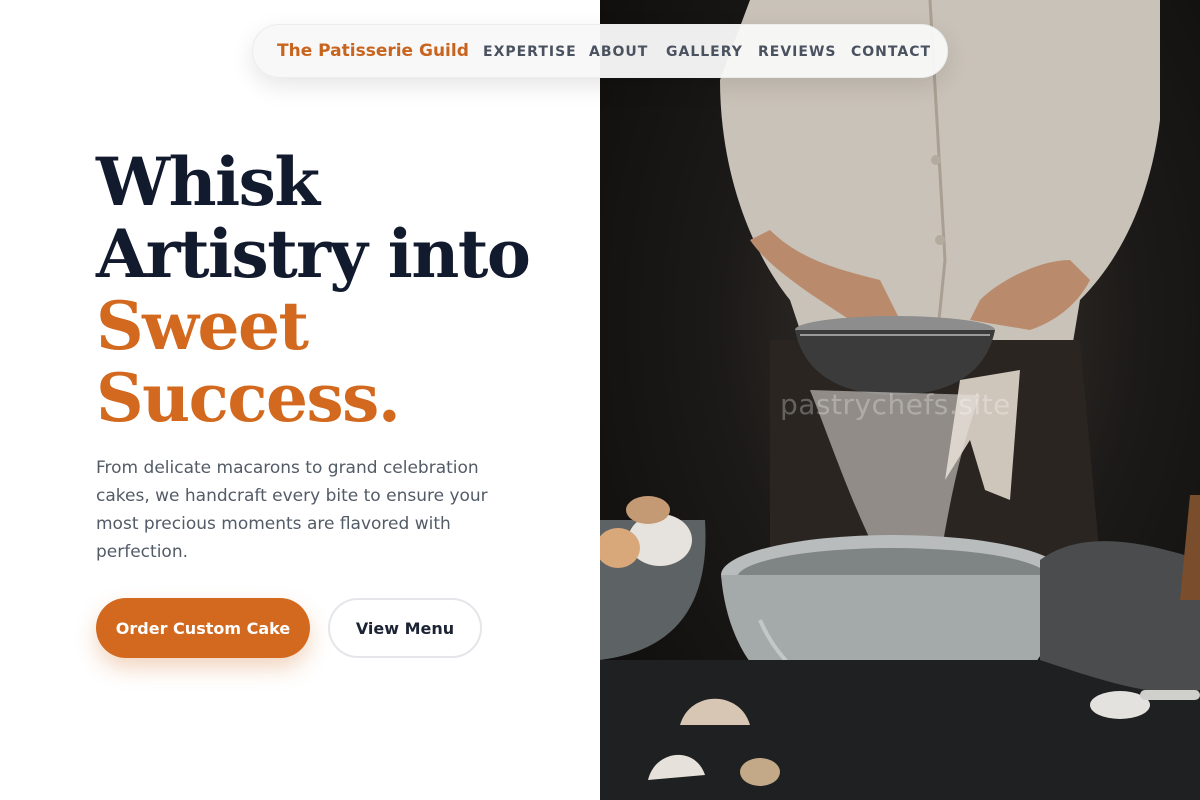 The width and height of the screenshot is (1200, 800). I want to click on headline-accent-line: Success., so click(248, 398).